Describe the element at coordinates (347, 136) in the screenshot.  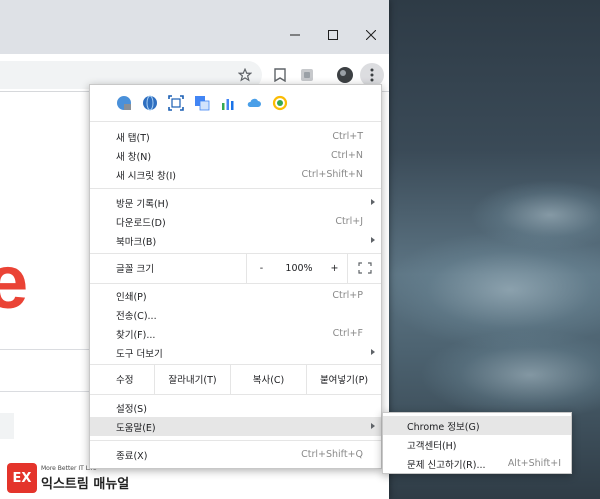
I see `menu-item-shortcut: Ctrl+T` at that location.